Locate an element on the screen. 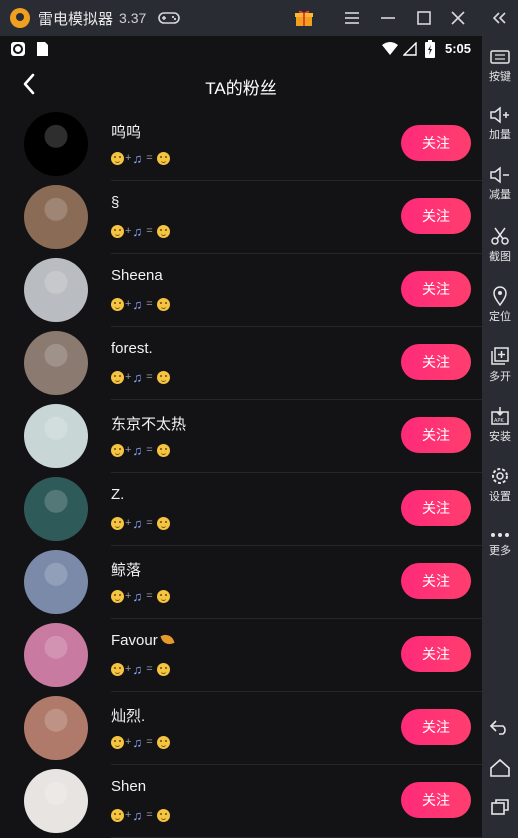  follower-name: 鲸落 is located at coordinates (126, 569).